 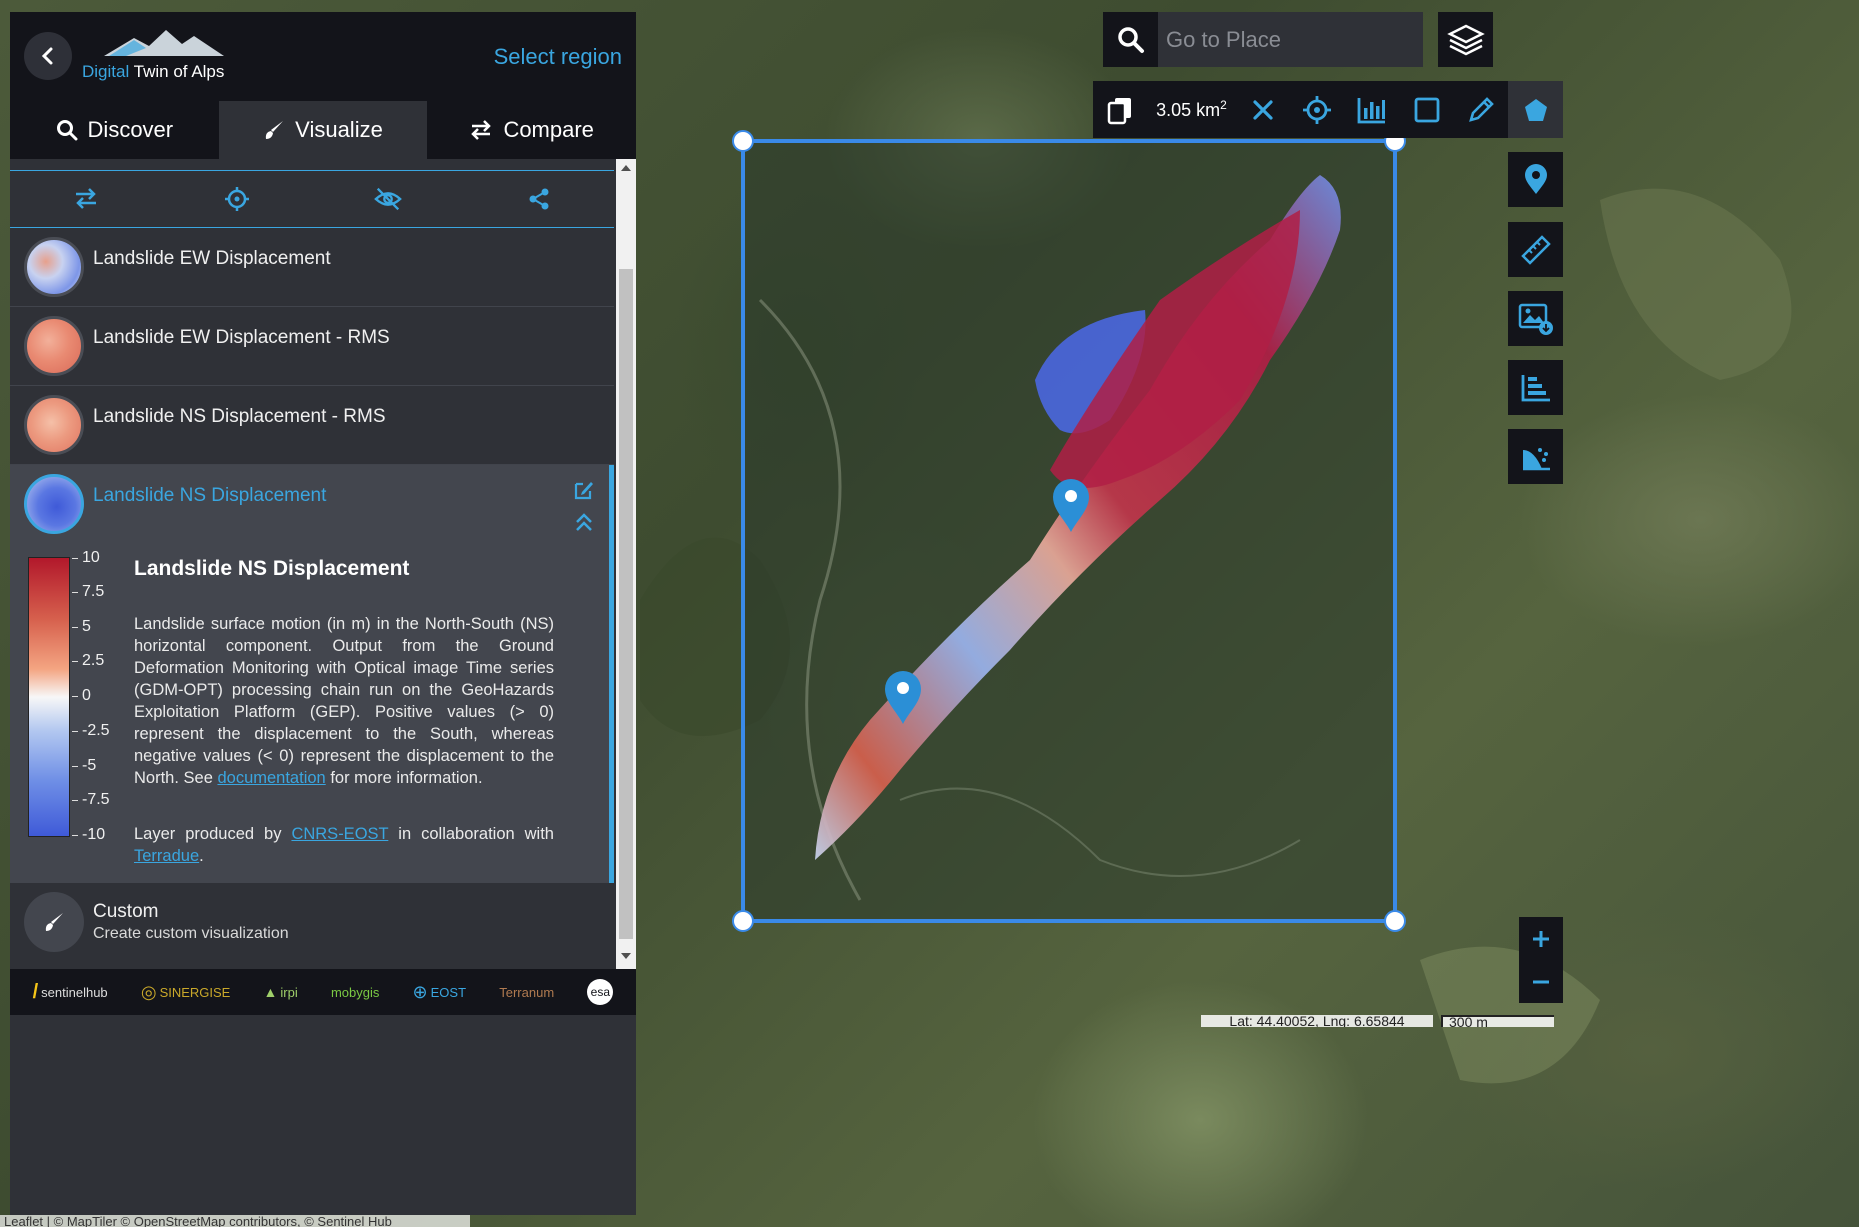 I want to click on scatter-chart-icon, so click(x=1536, y=458).